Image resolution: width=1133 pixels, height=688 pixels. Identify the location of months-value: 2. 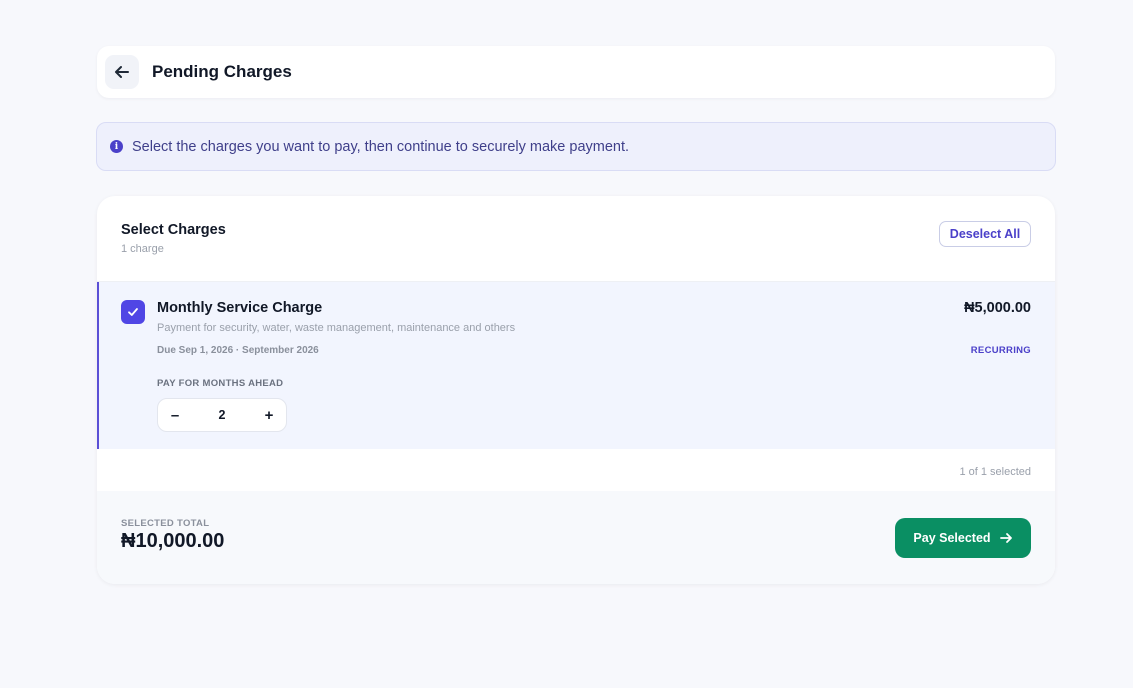
(222, 415).